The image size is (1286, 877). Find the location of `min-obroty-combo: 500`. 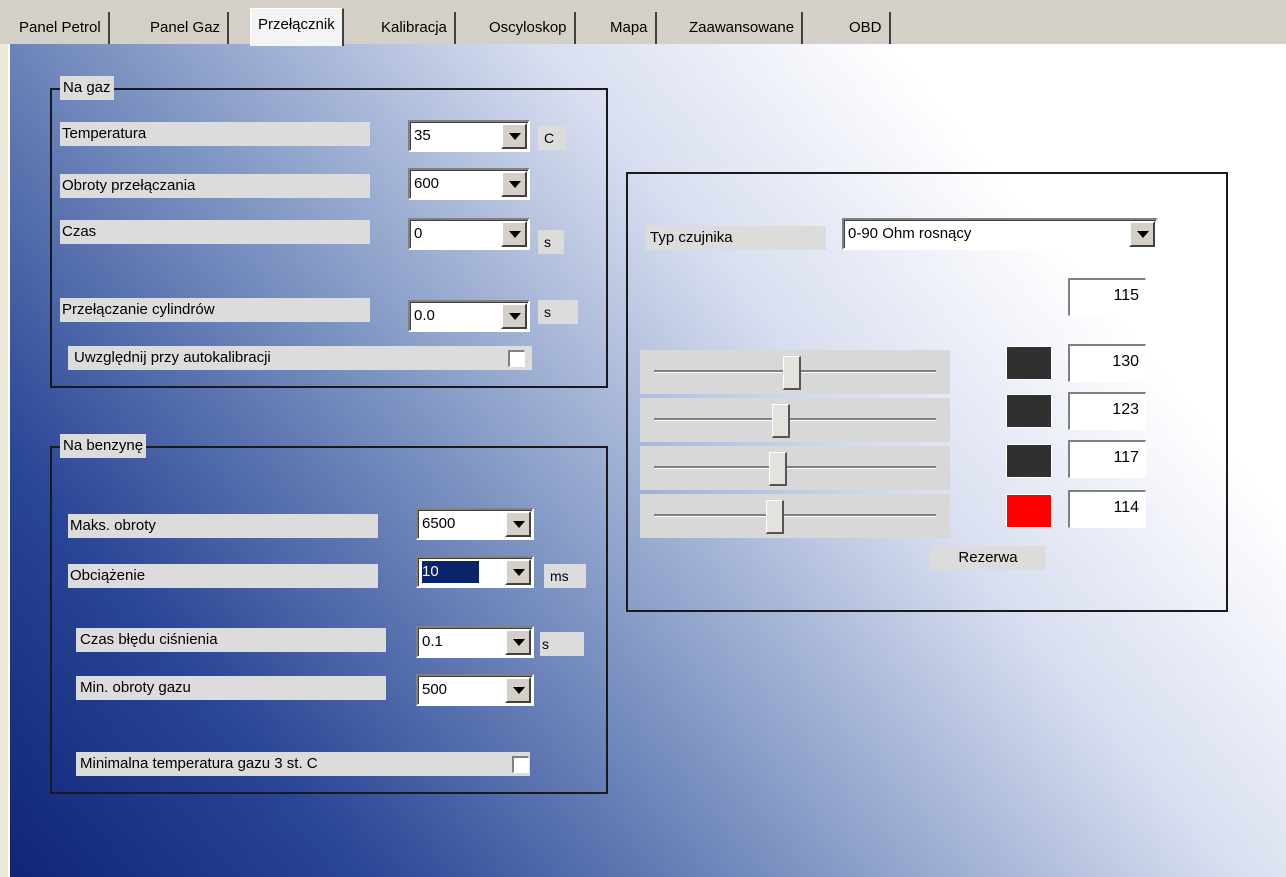

min-obroty-combo: 500 is located at coordinates (475, 690).